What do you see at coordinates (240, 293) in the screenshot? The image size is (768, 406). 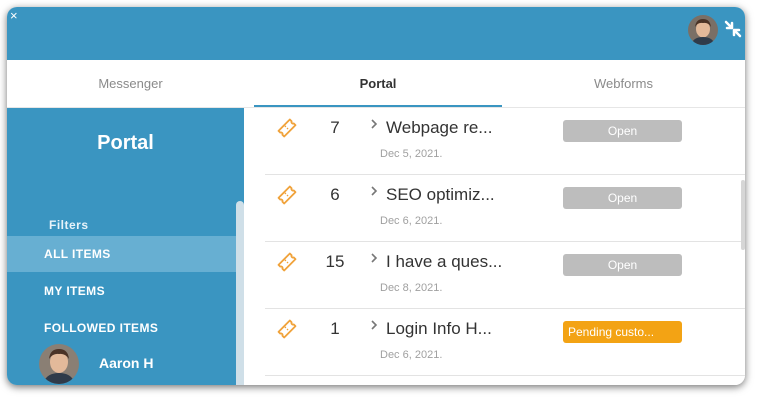 I see `sidebar-scrollbar` at bounding box center [240, 293].